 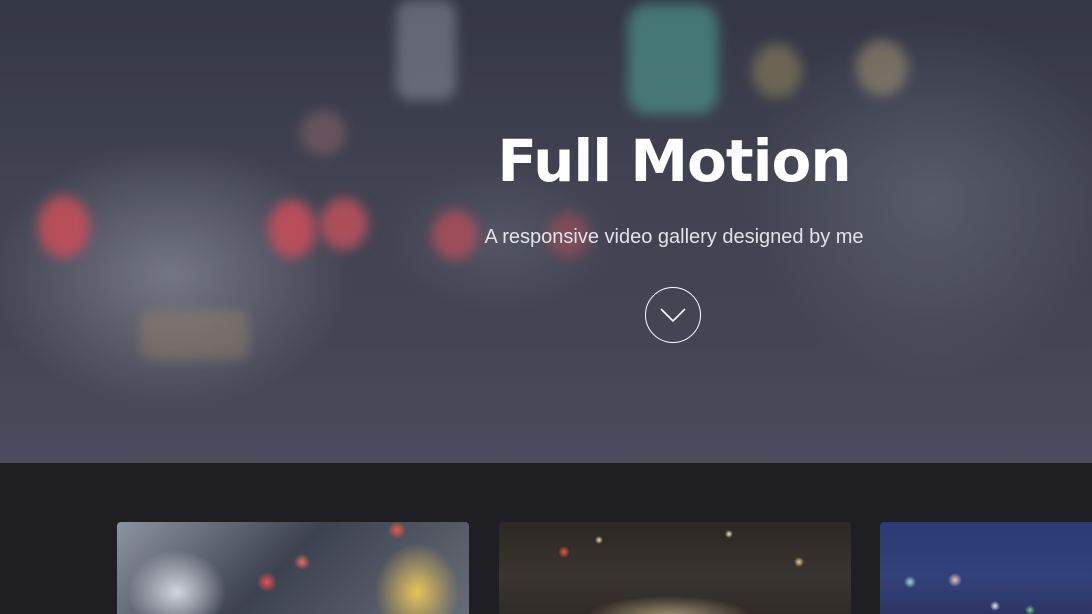 I want to click on scroll-down-button, so click(x=673, y=315).